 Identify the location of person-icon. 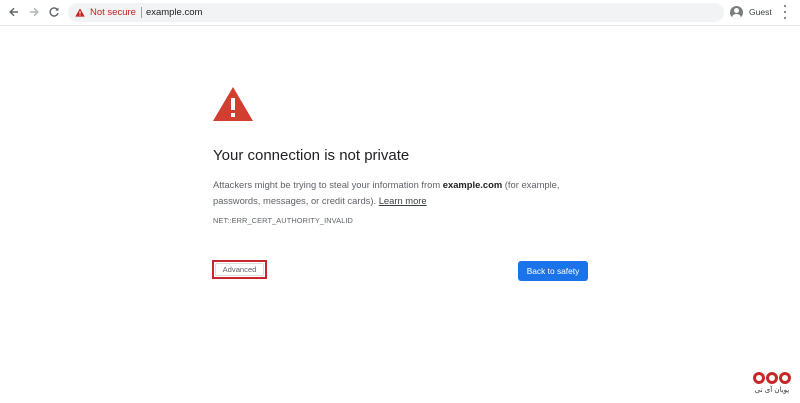
(736, 12).